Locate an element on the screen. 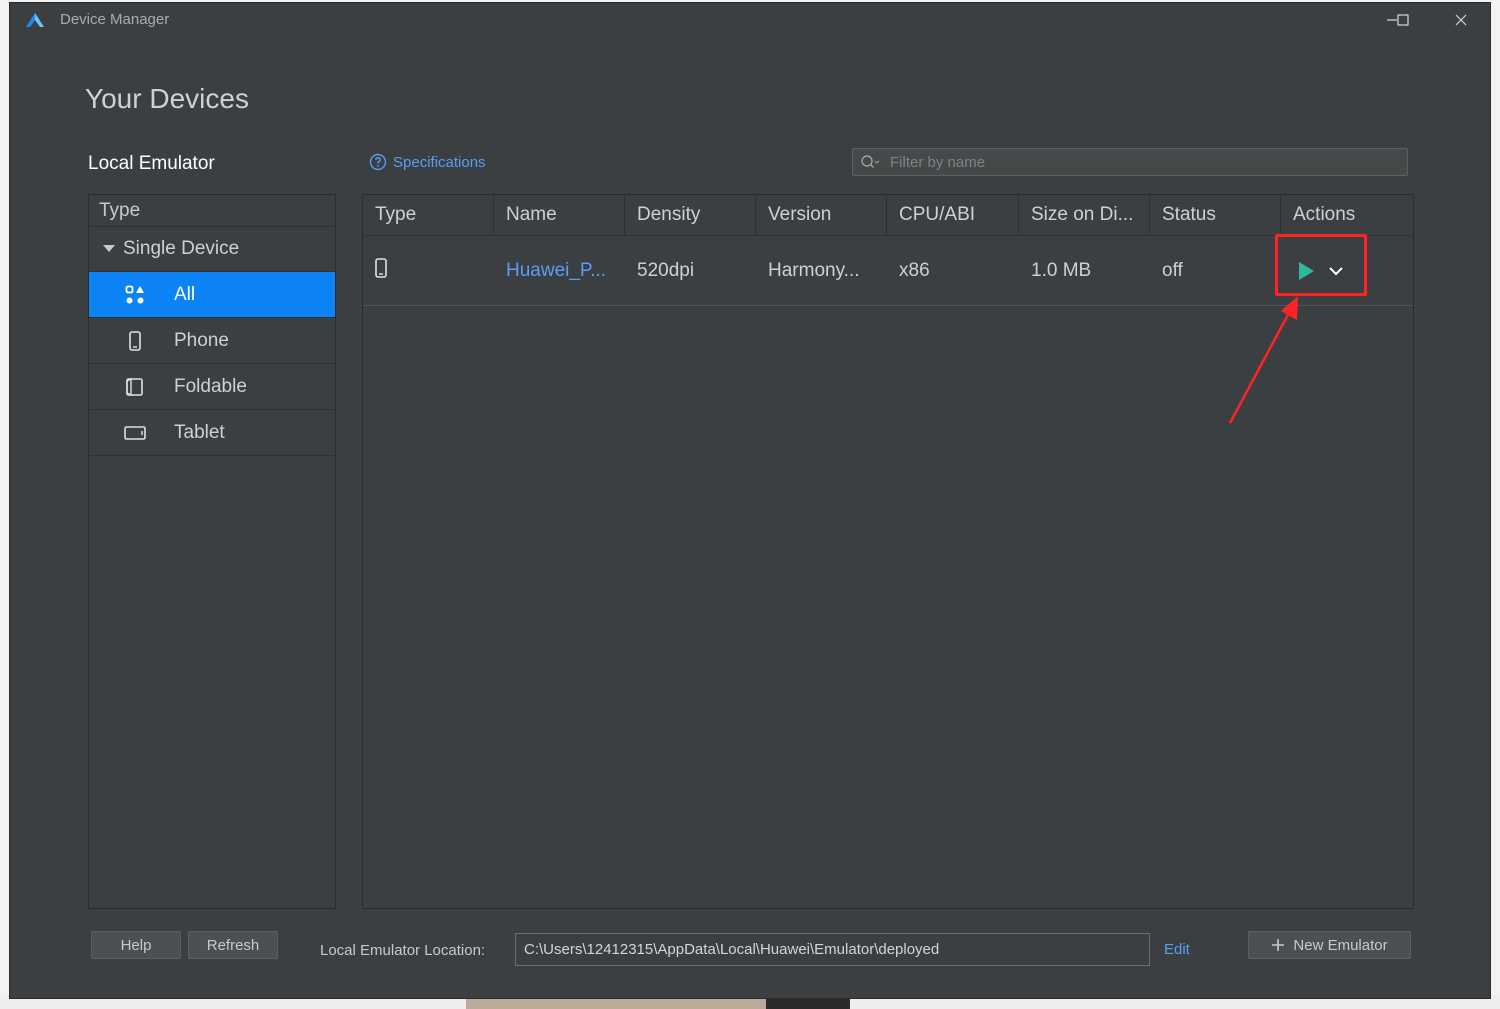 Image resolution: width=1500 pixels, height=1009 pixels. help-circle-icon is located at coordinates (378, 162).